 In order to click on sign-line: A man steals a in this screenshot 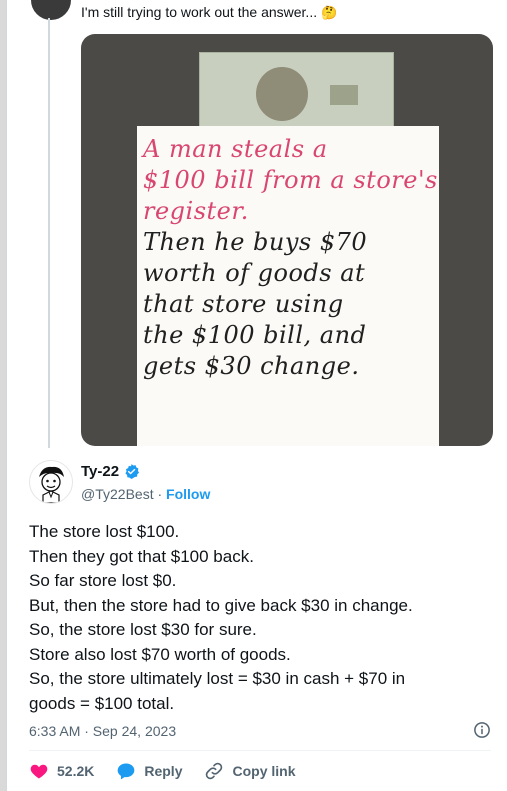, I will do `click(235, 149)`.